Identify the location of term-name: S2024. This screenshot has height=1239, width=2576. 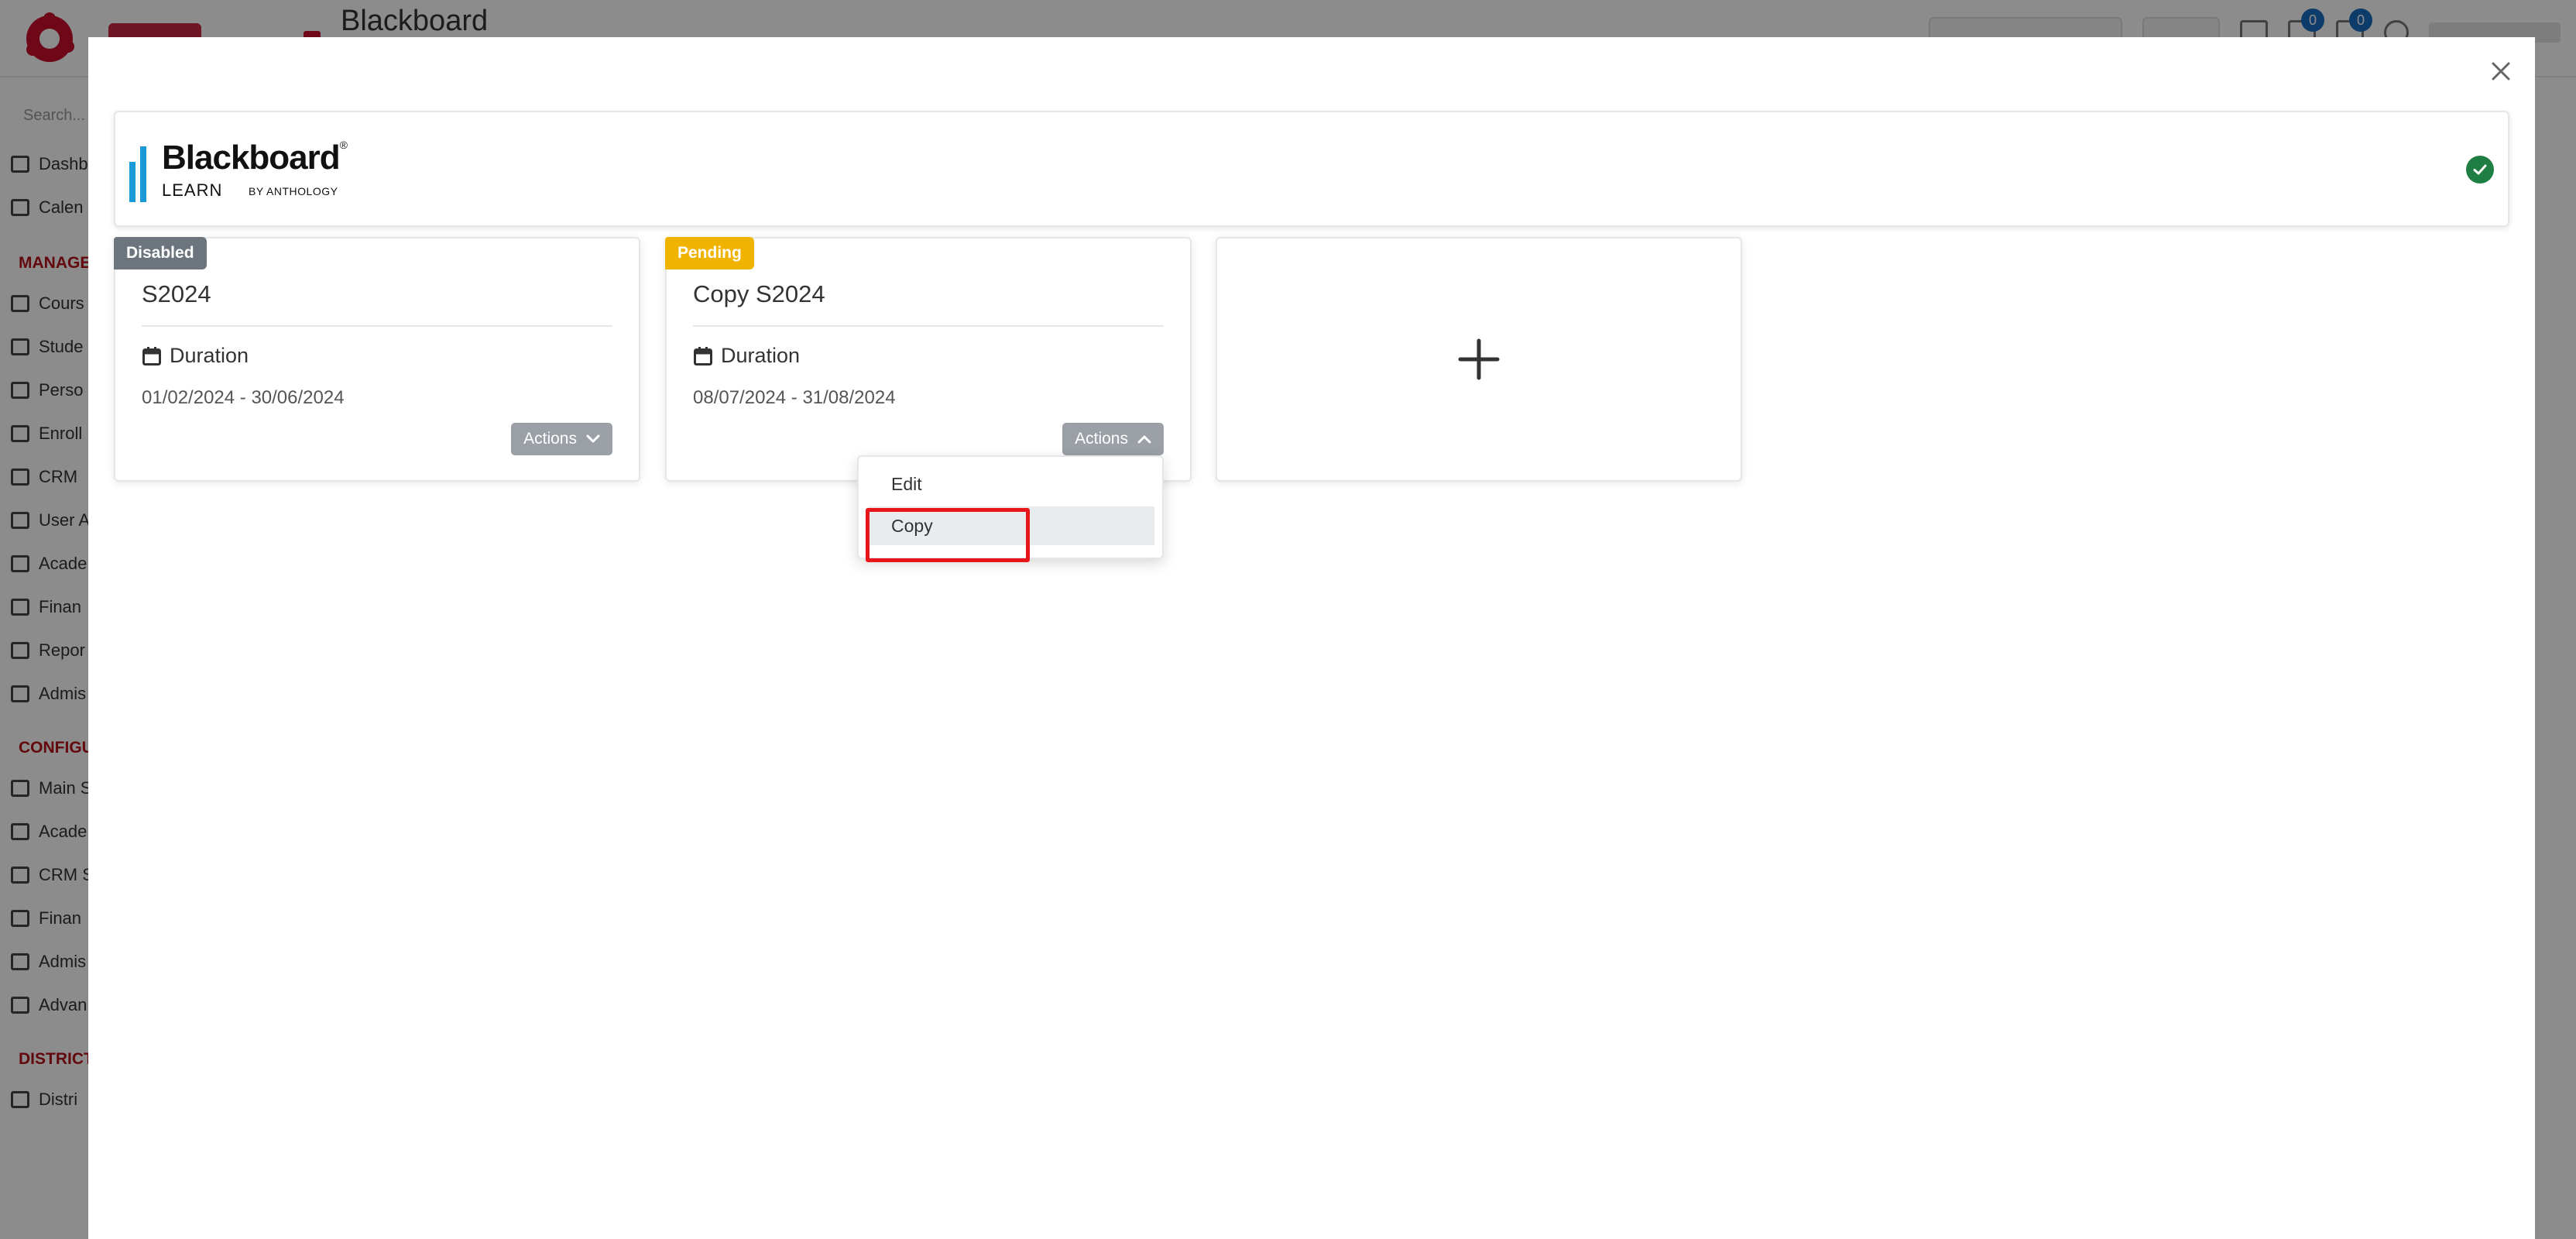
(176, 293).